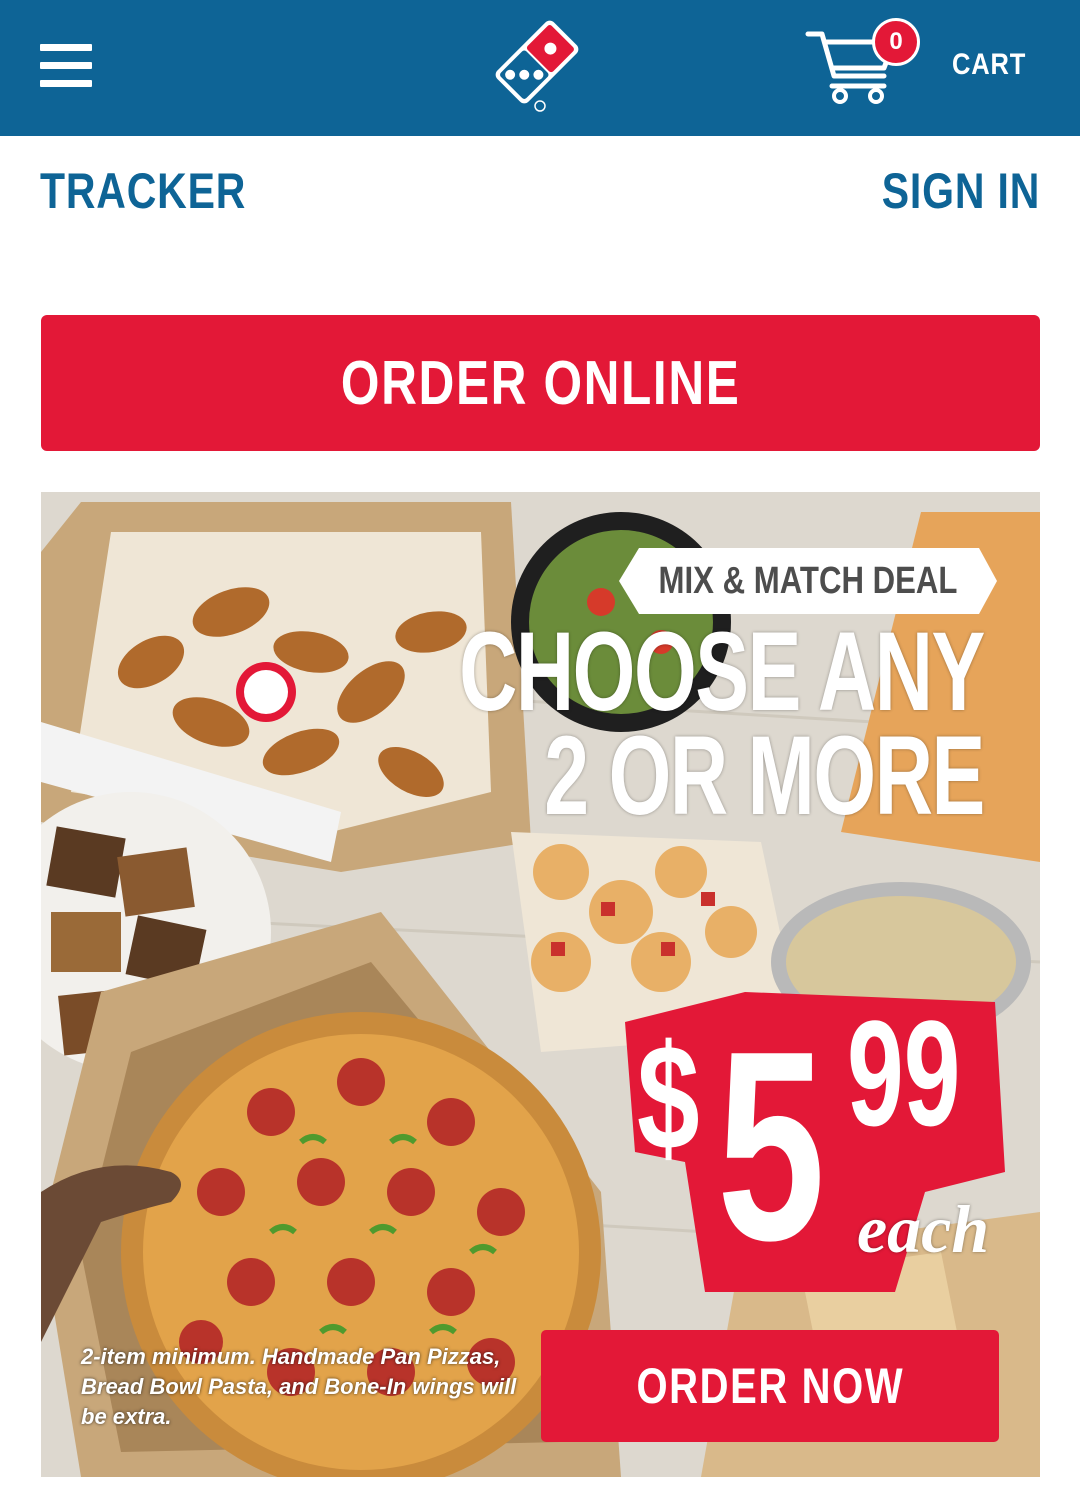  I want to click on cart-count-badge: 0, so click(896, 42).